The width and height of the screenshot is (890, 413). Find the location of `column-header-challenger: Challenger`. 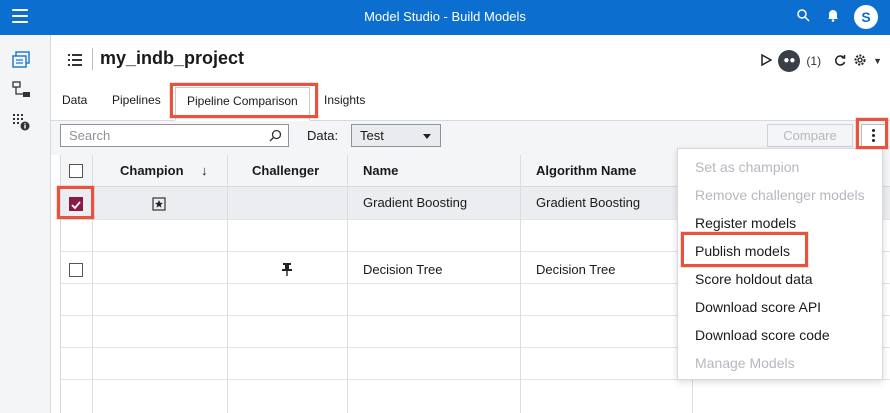

column-header-challenger: Challenger is located at coordinates (285, 170).